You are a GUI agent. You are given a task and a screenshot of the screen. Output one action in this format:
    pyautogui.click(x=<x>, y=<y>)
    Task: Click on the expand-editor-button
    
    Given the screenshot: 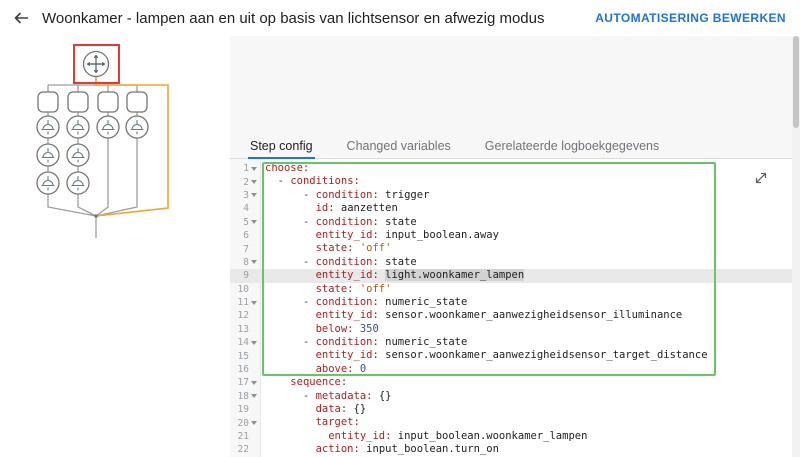 What is the action you would take?
    pyautogui.click(x=761, y=178)
    